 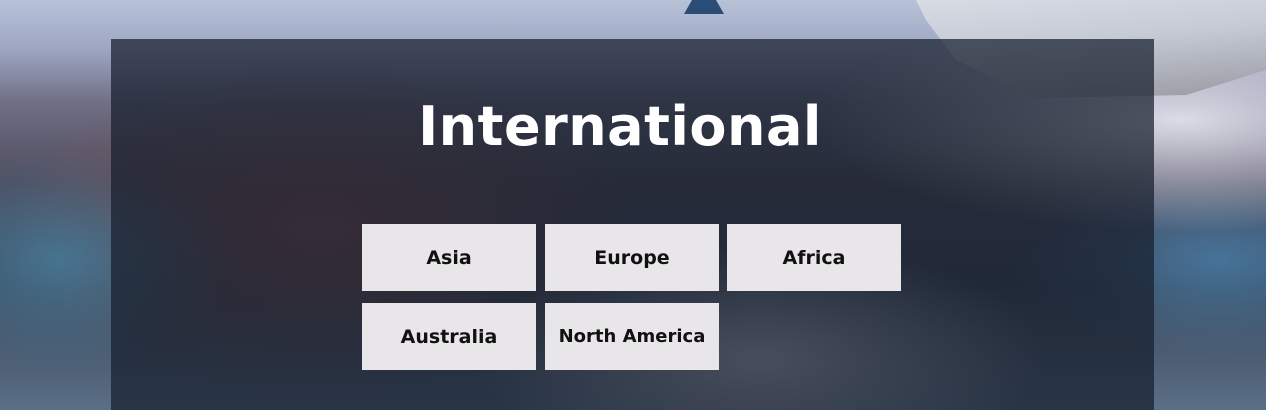 I want to click on region-button-north-america: North America, so click(x=632, y=336).